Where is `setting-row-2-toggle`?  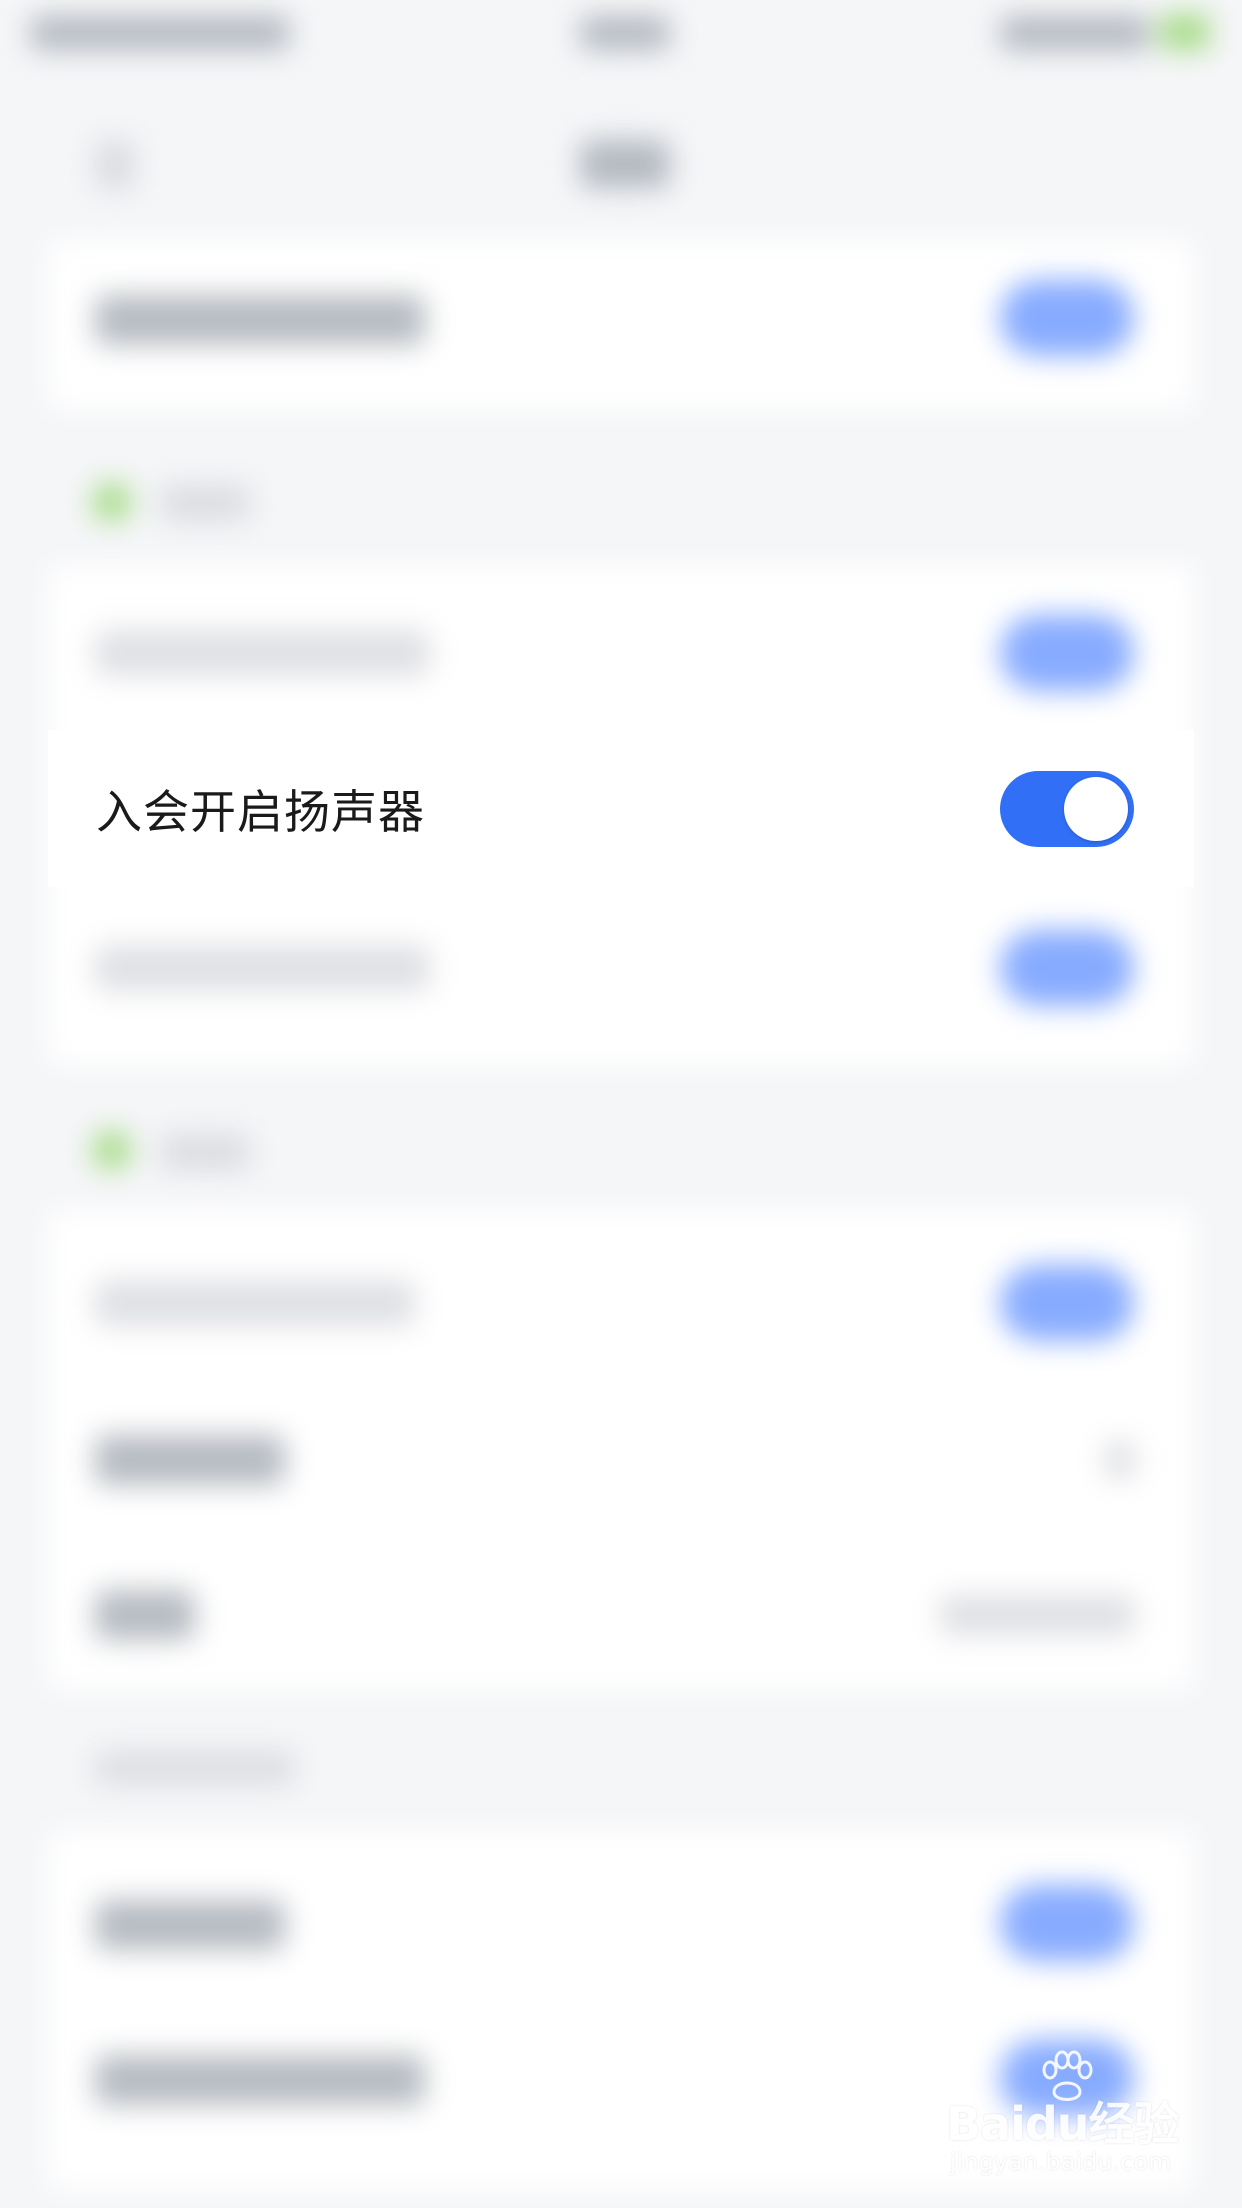
setting-row-2-toggle is located at coordinates (1067, 653).